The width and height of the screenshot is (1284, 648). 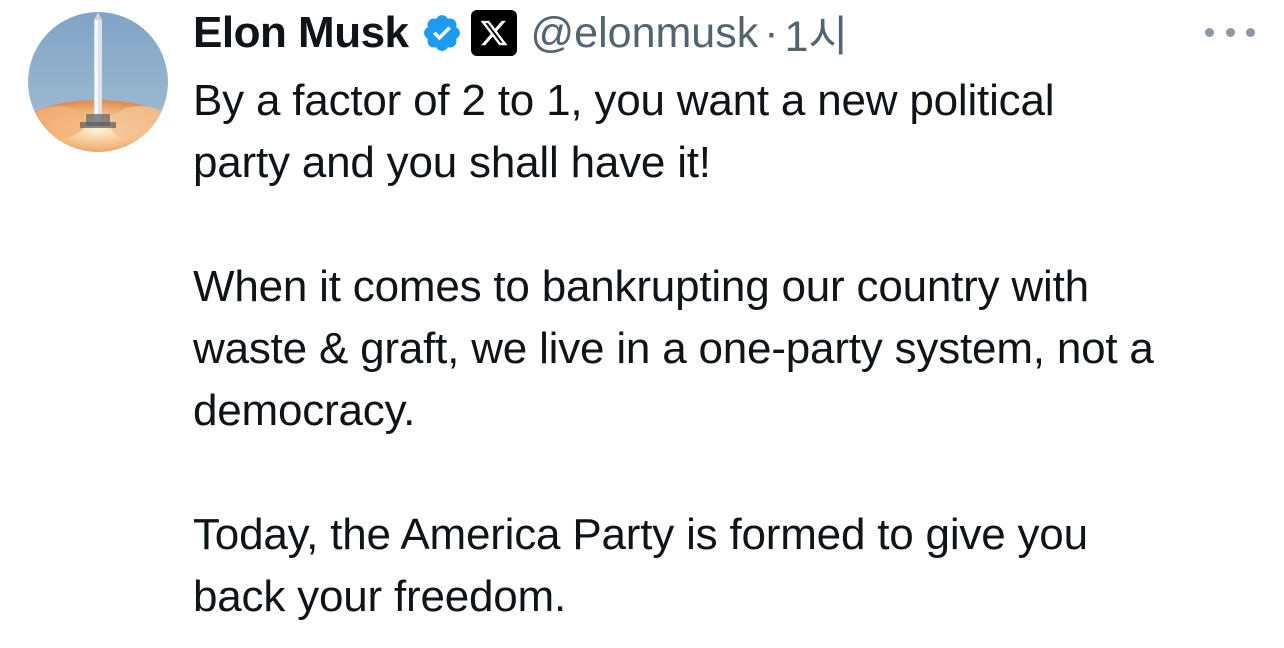 What do you see at coordinates (493, 33) in the screenshot?
I see `x-logo-icon` at bounding box center [493, 33].